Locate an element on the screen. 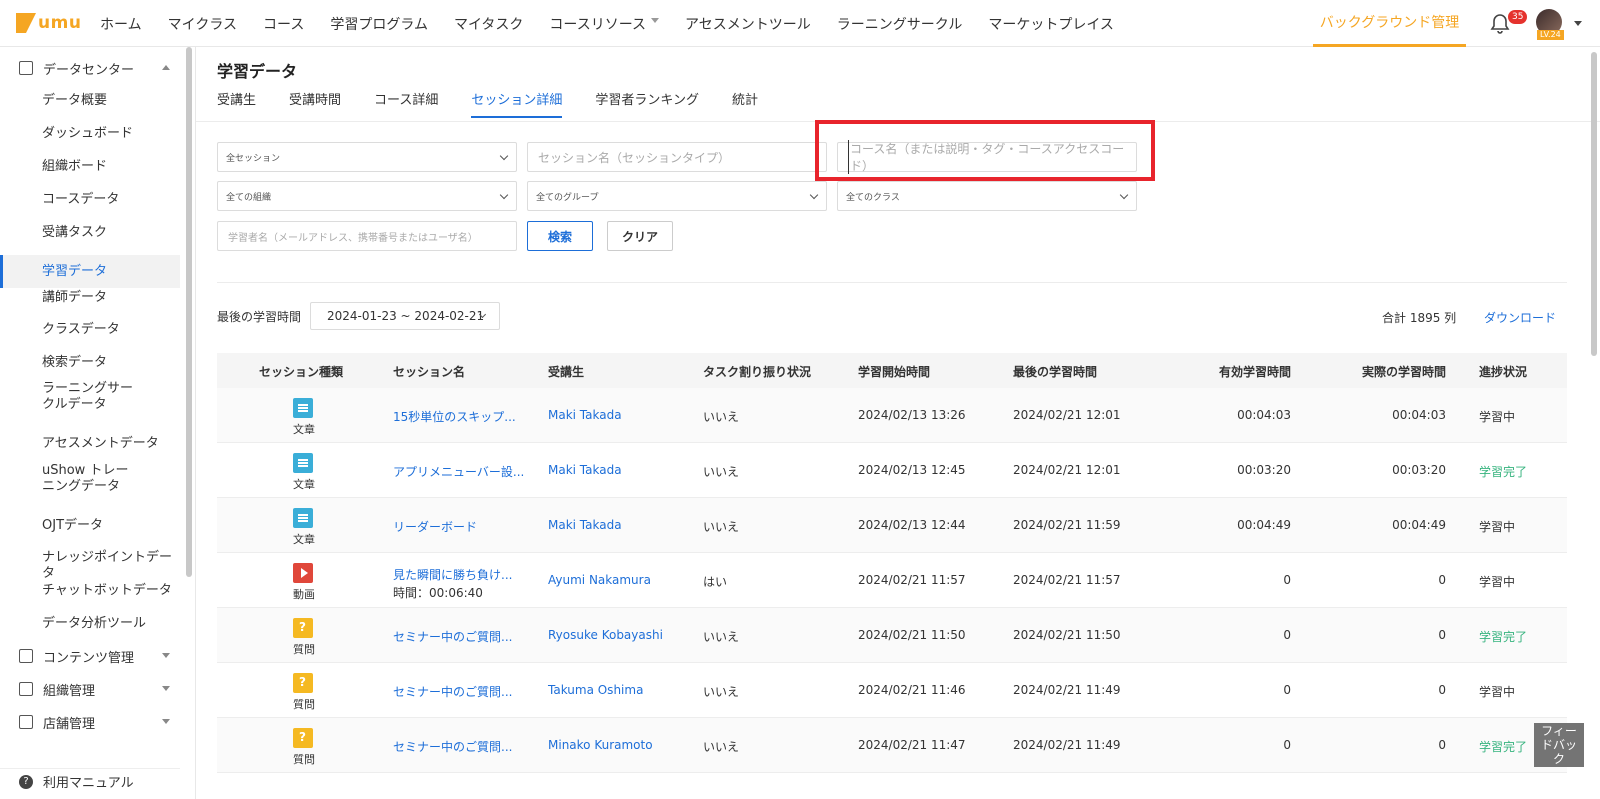 The width and height of the screenshot is (1600, 799). column-header: 学習開始時間 is located at coordinates (894, 372).